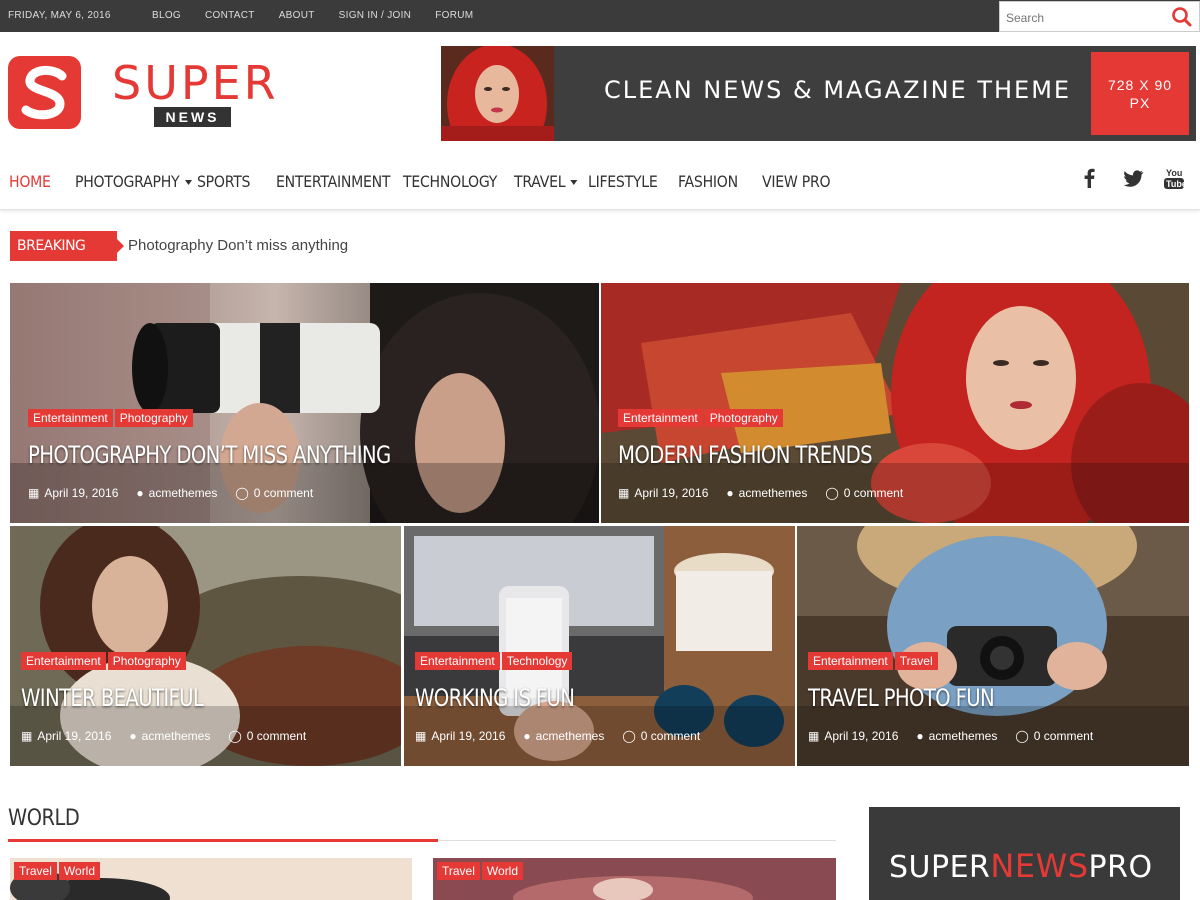 The width and height of the screenshot is (1200, 900). What do you see at coordinates (1039, 866) in the screenshot?
I see `pro-part2: NEWS` at bounding box center [1039, 866].